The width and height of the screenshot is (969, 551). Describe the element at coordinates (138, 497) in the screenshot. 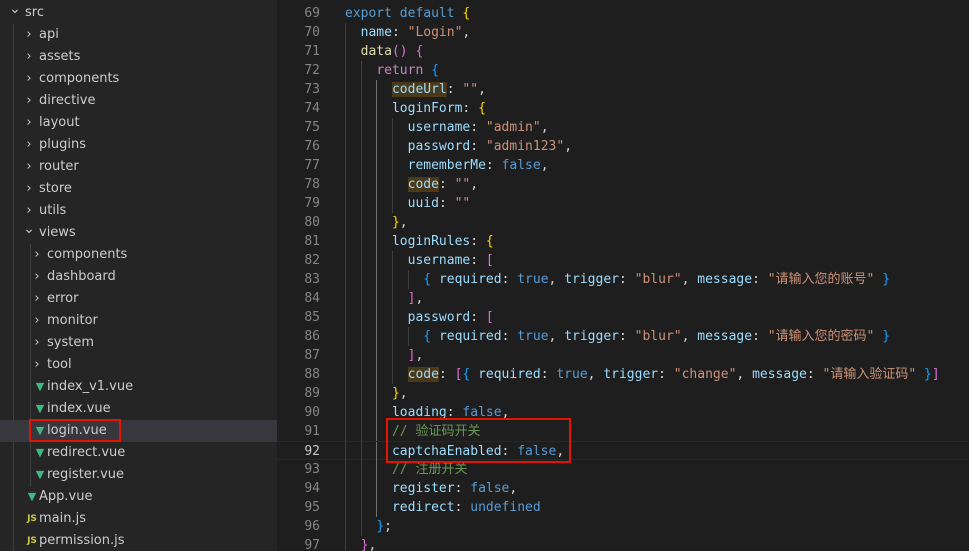

I see `explorer-item-app-vue: ▼ App.vue` at that location.